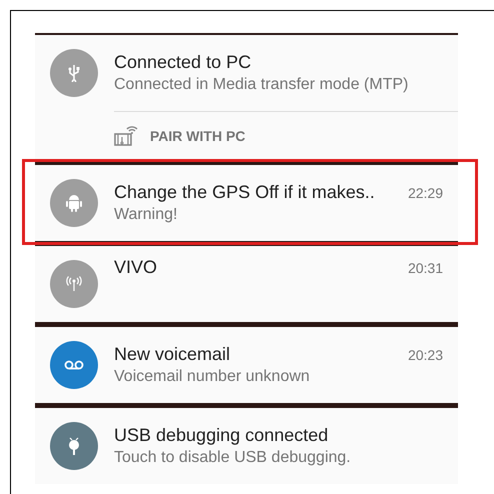 The image size is (494, 494). What do you see at coordinates (221, 435) in the screenshot?
I see `notification-title: USB debugging connected` at bounding box center [221, 435].